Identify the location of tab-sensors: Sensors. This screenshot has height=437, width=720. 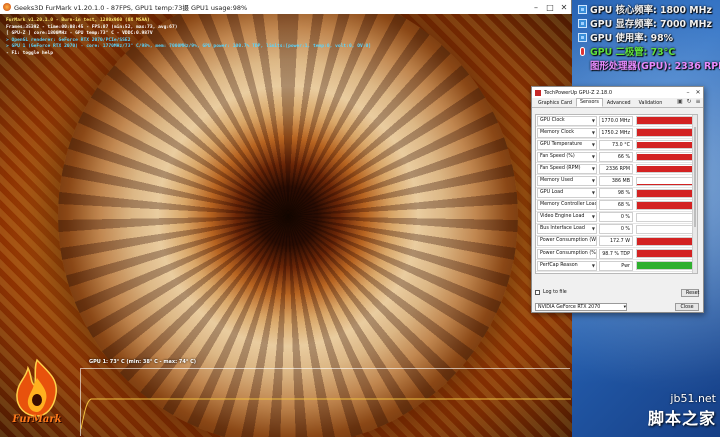
(589, 102).